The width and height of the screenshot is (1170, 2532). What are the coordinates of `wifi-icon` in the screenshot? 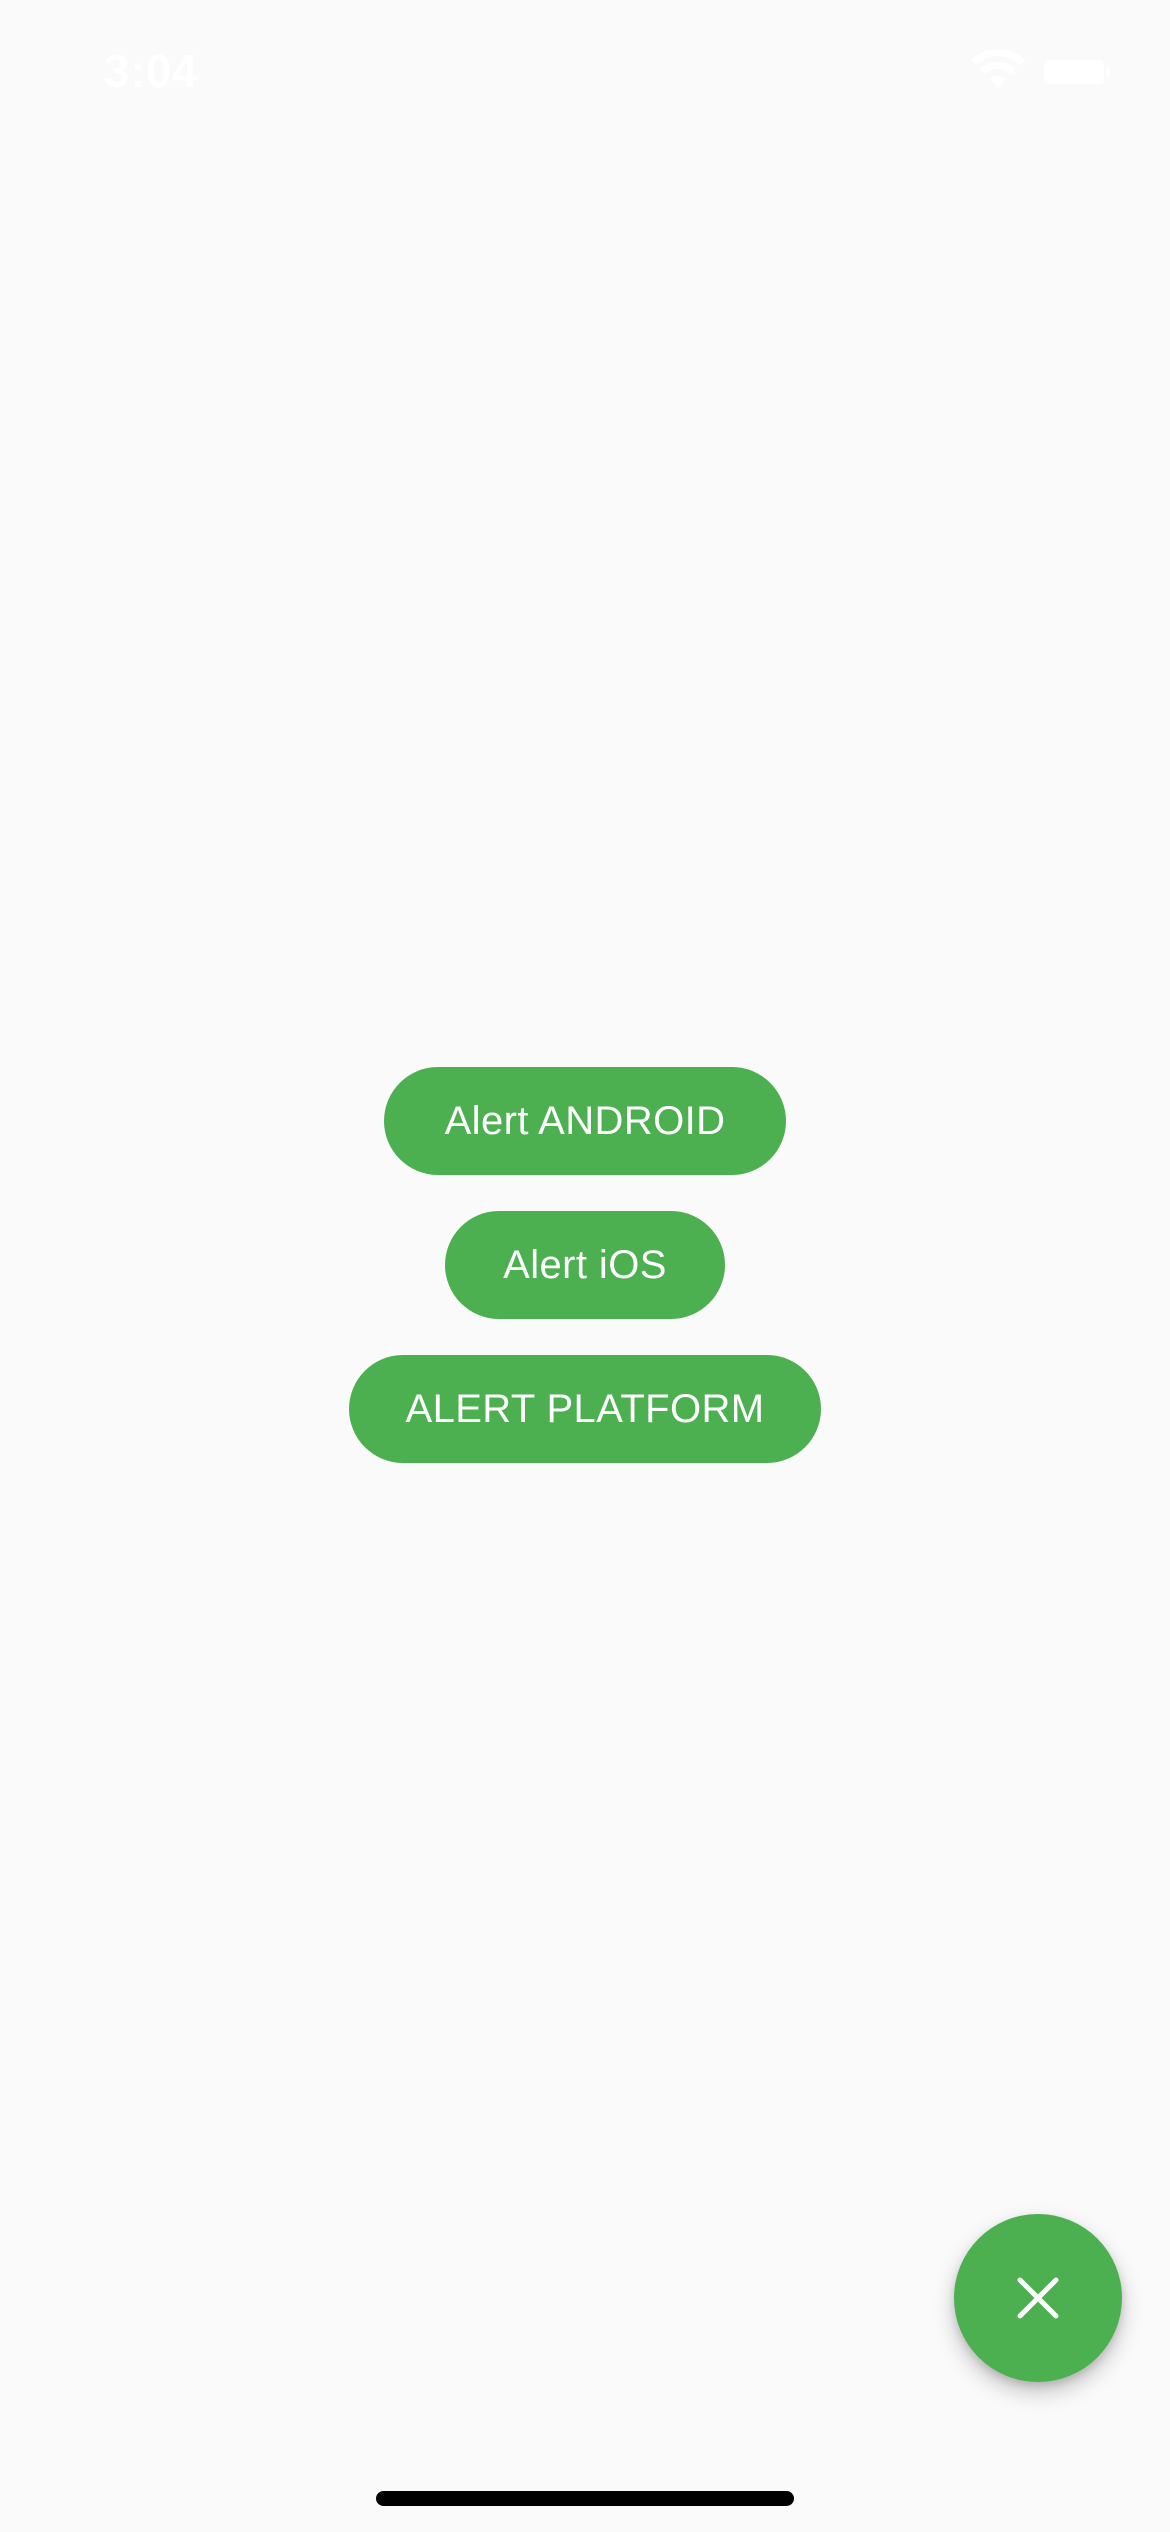 It's located at (998, 69).